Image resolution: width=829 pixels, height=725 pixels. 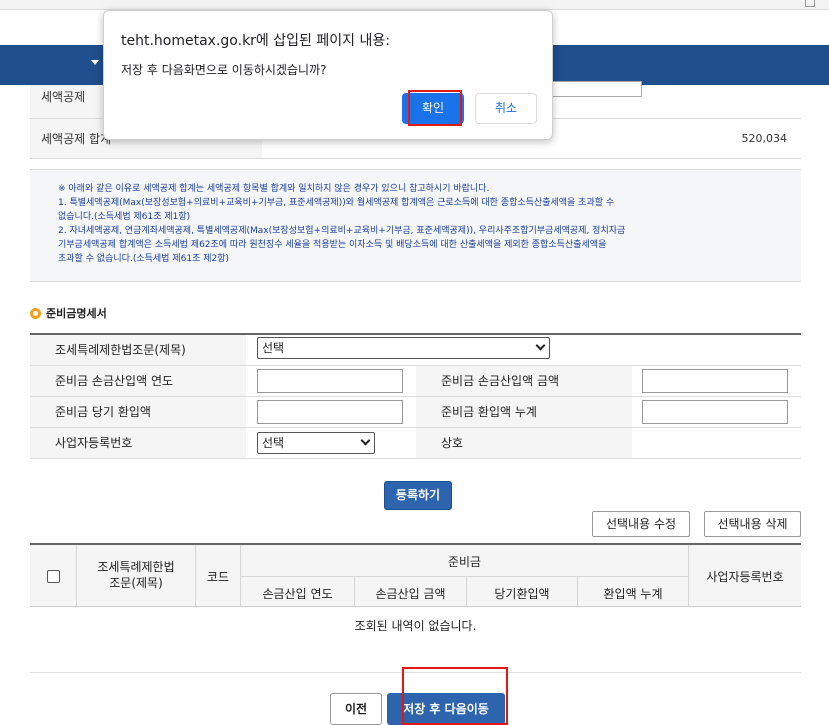 I want to click on form-row-year: 준비금 손금산입액 연도 준비금 손금산입액 금액, so click(x=415, y=381).